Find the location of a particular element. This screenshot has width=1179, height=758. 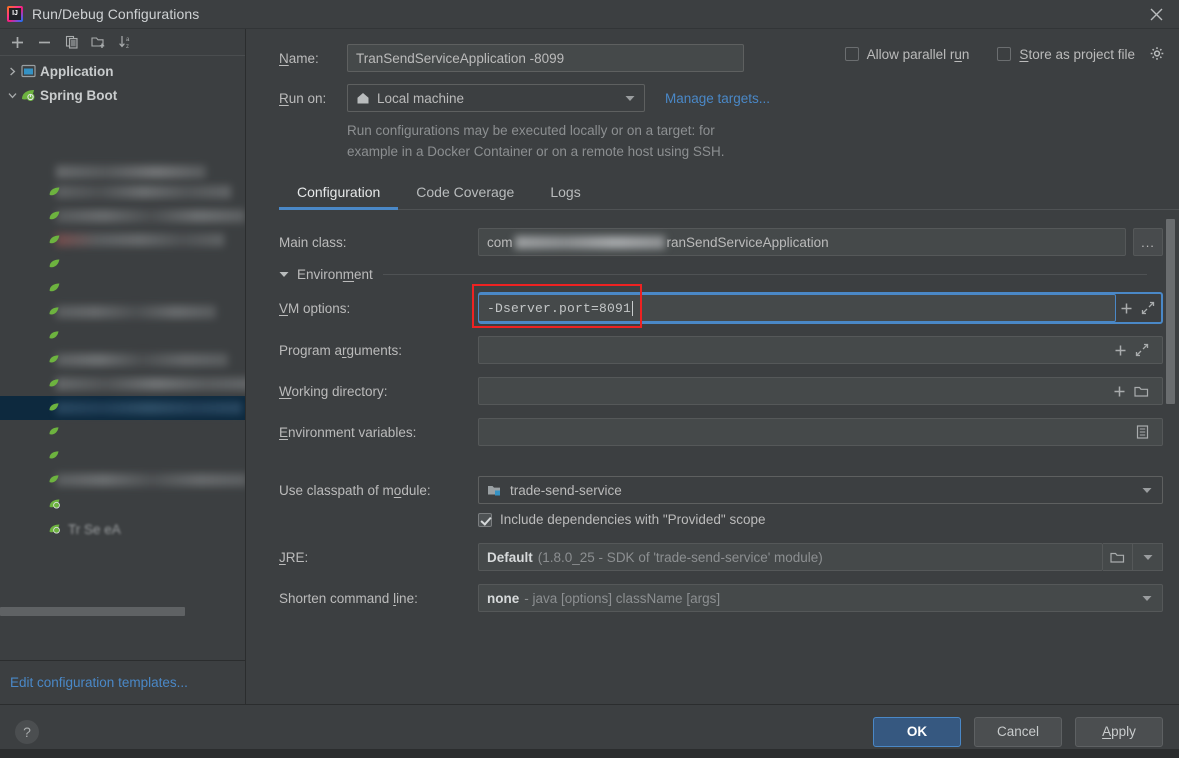

redacted-configuration-list: Tr Se eA is located at coordinates (122, 412).